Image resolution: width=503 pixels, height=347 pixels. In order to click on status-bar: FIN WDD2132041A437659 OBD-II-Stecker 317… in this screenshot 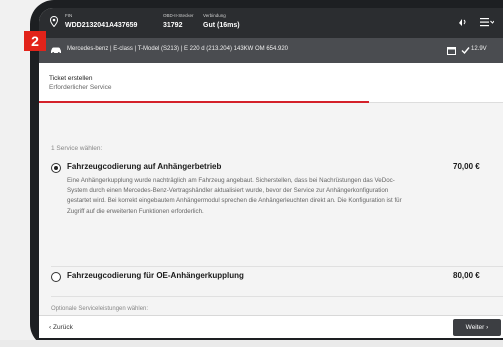, I will do `click(271, 23)`.